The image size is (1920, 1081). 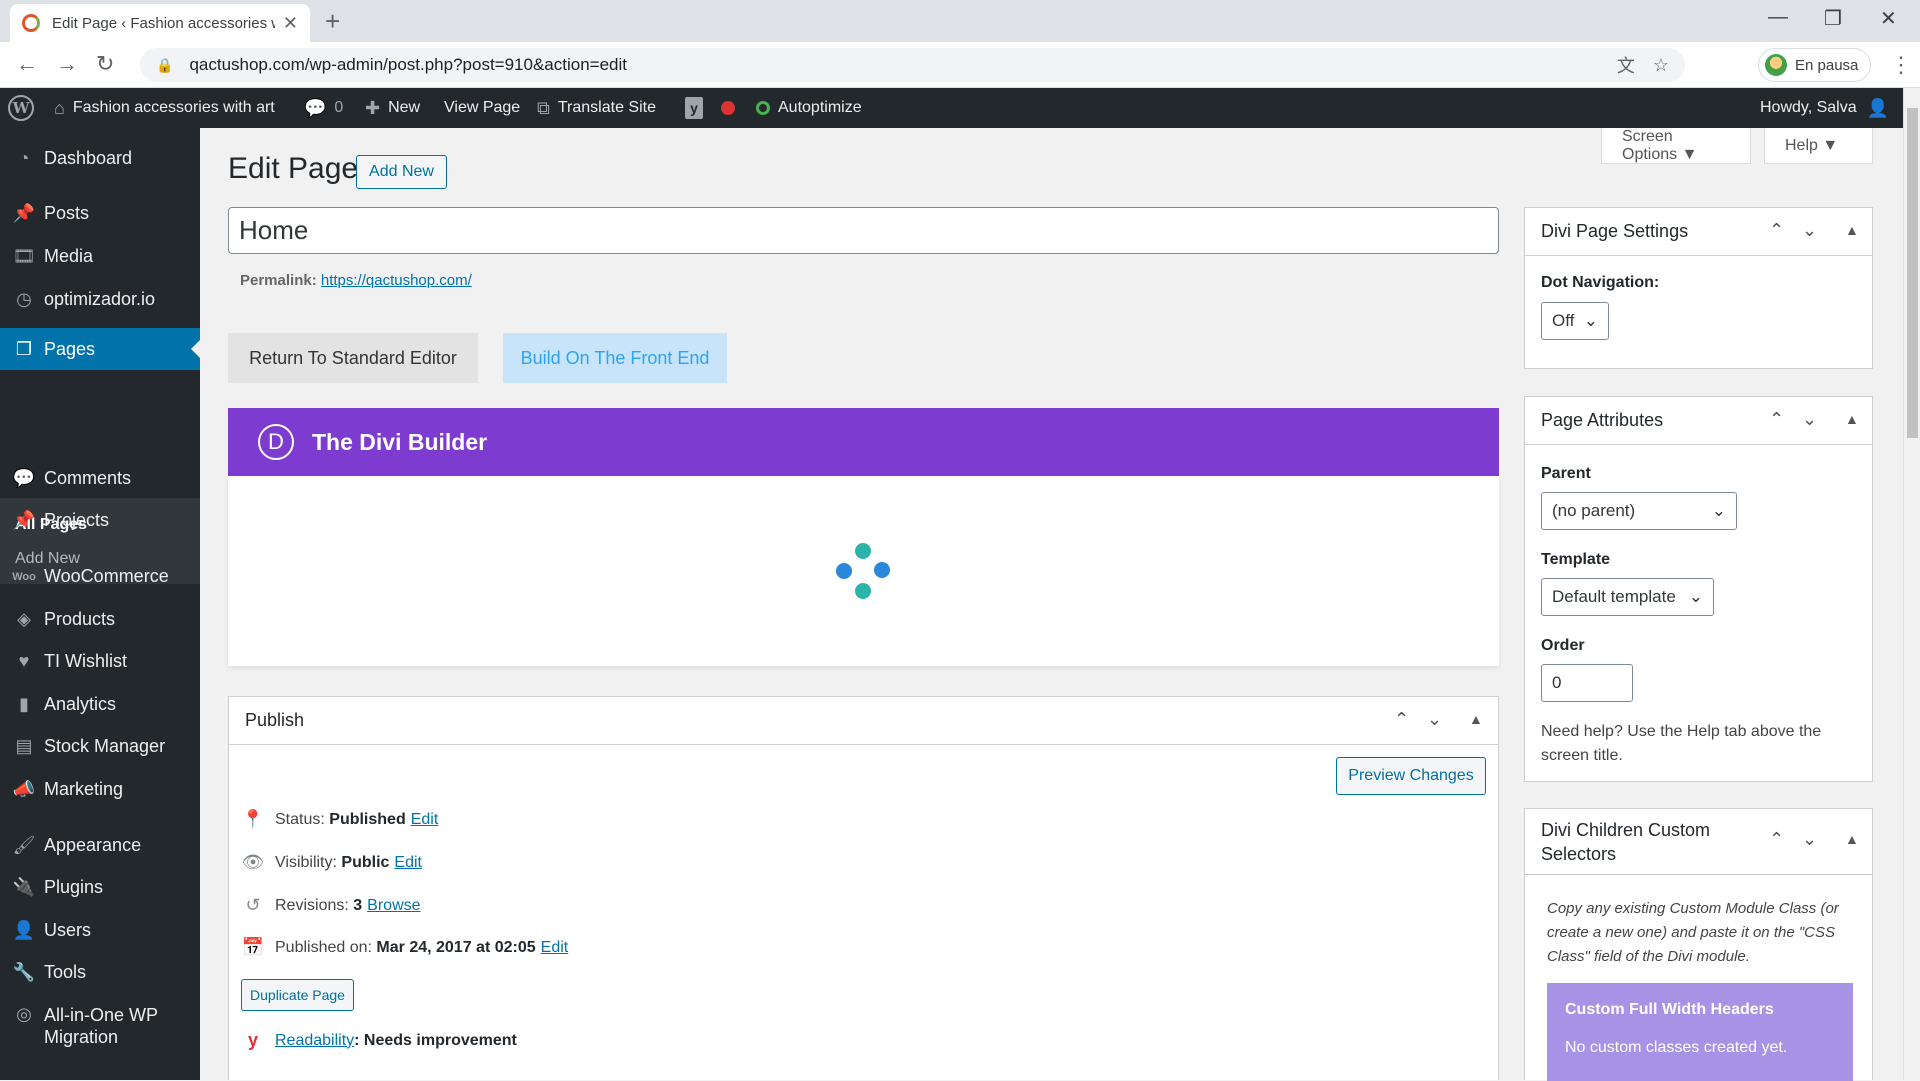 What do you see at coordinates (615, 358) in the screenshot?
I see `build-front-end-button: Build On The Front End` at bounding box center [615, 358].